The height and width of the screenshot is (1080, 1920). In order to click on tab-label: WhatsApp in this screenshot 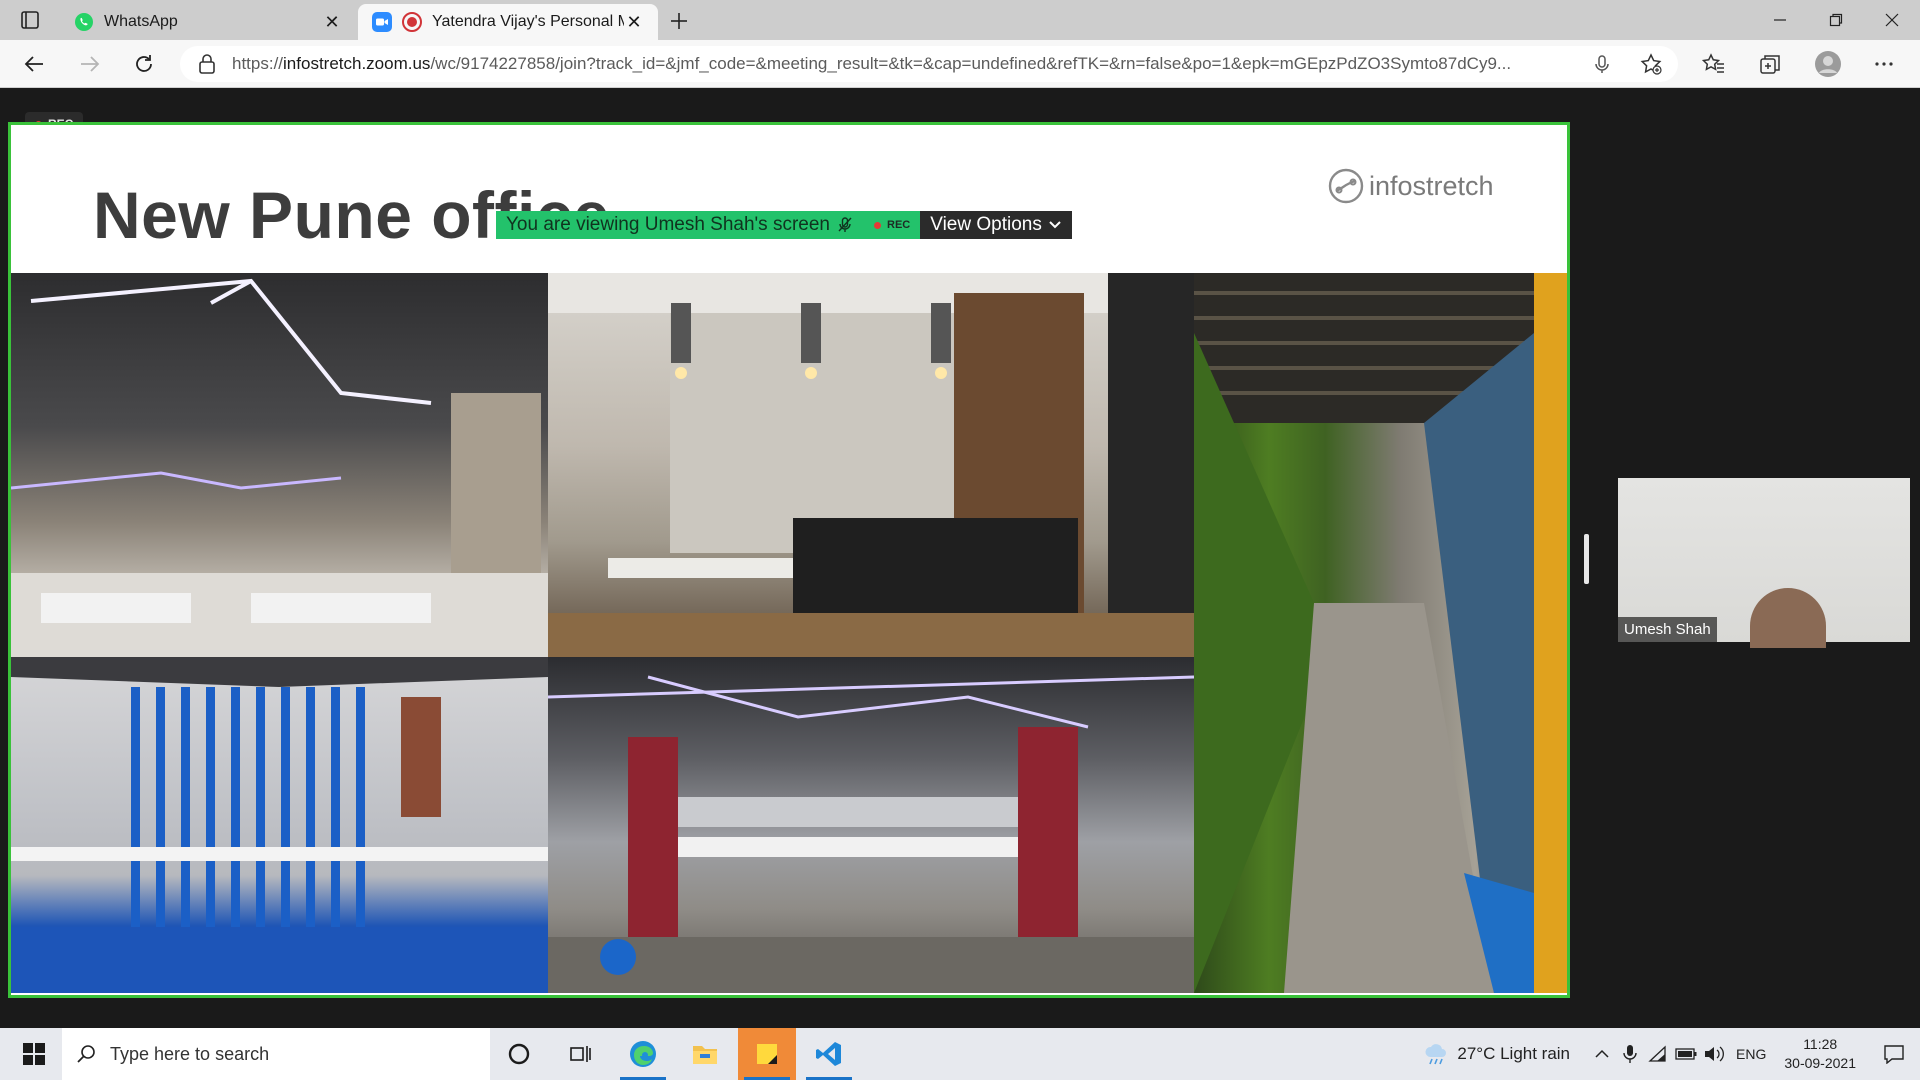, I will do `click(141, 21)`.